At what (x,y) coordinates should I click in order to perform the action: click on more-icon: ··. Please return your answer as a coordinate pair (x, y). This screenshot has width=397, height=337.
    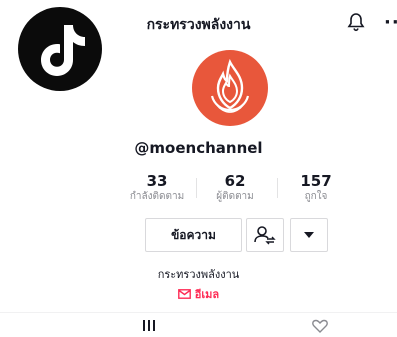
    Looking at the image, I should click on (390, 22).